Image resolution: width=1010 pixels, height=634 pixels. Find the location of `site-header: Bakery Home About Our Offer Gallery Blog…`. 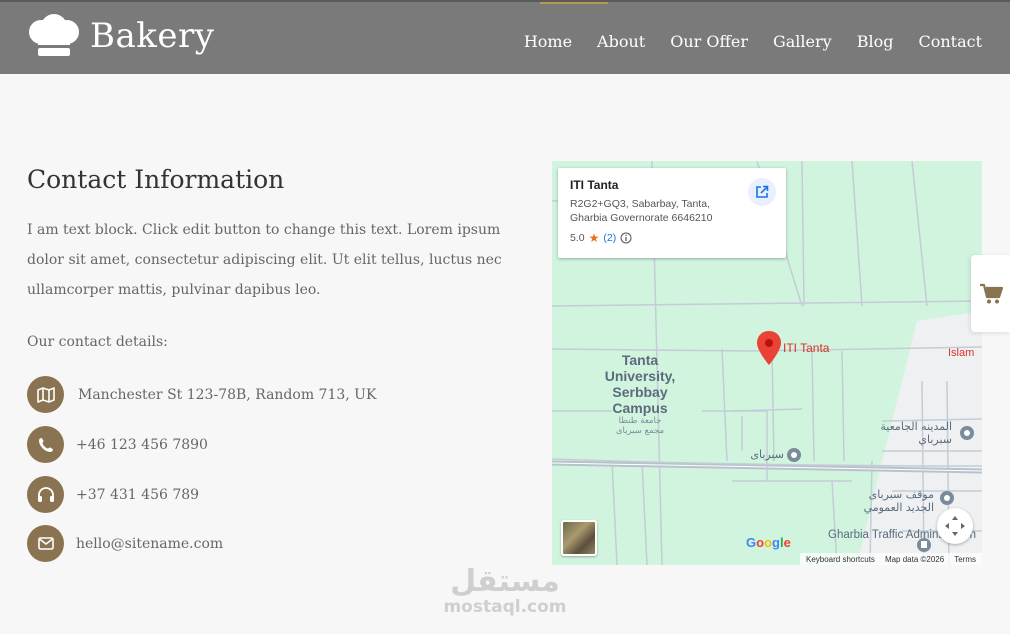

site-header: Bakery Home About Our Offer Gallery Blog… is located at coordinates (505, 37).